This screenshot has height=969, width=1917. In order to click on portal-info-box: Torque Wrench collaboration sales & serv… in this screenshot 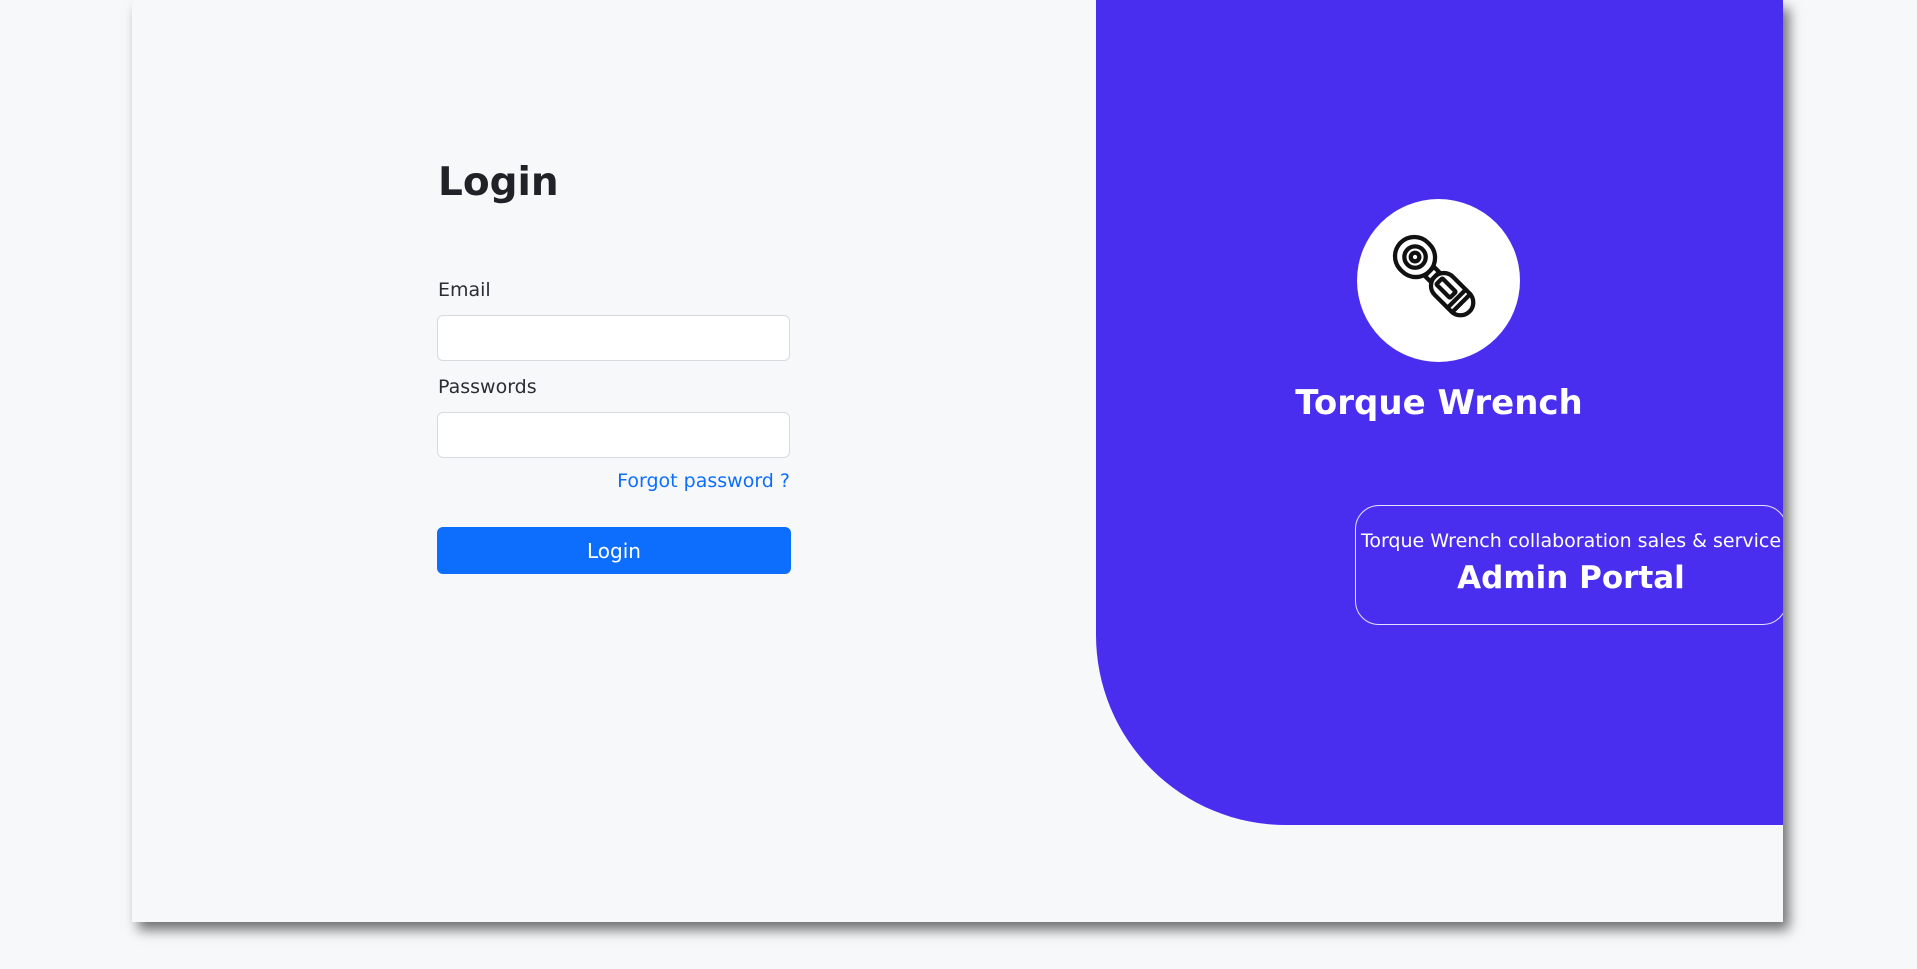, I will do `click(1569, 565)`.